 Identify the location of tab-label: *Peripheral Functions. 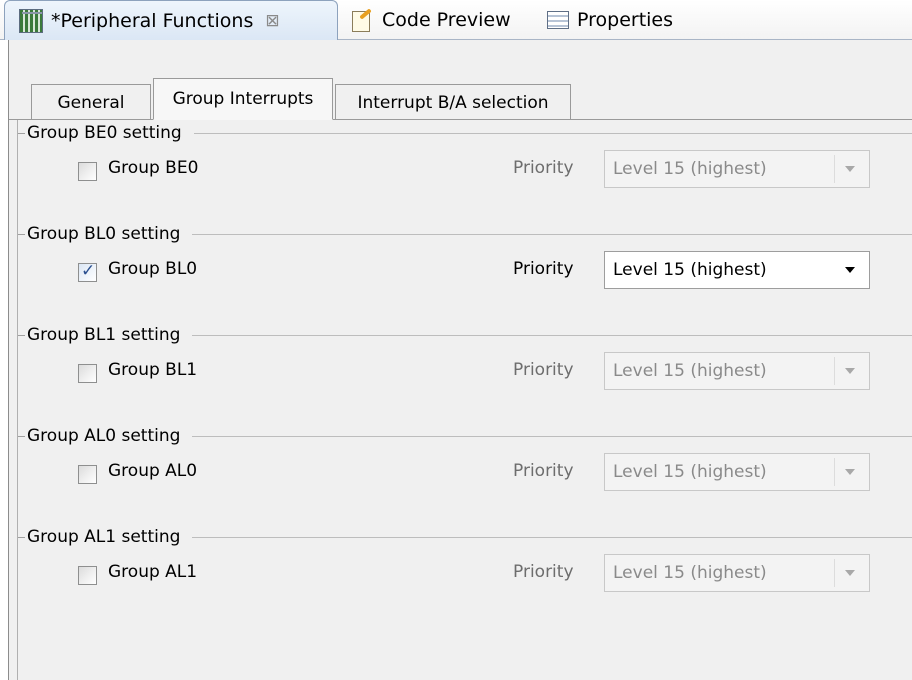
(152, 20).